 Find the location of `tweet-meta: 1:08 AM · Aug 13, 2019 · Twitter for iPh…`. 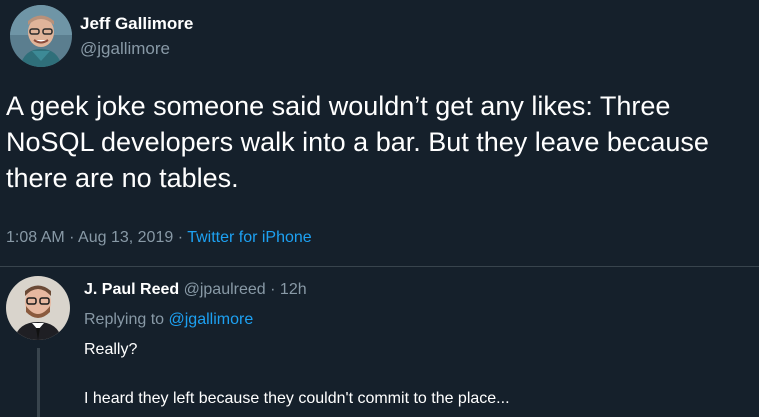

tweet-meta: 1:08 AM · Aug 13, 2019 · Twitter for iPh… is located at coordinates (159, 238).